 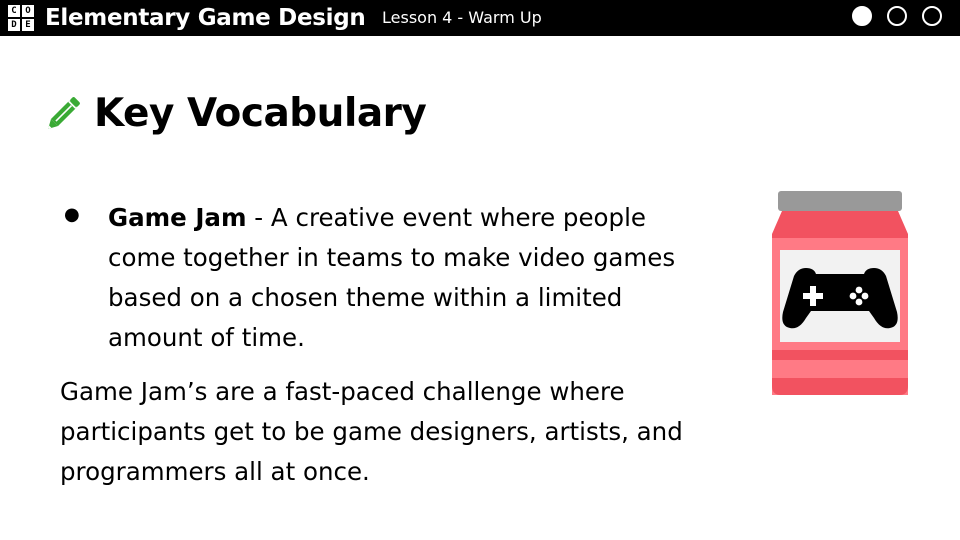 I want to click on heading-text: Key Vocabulary, so click(x=260, y=113).